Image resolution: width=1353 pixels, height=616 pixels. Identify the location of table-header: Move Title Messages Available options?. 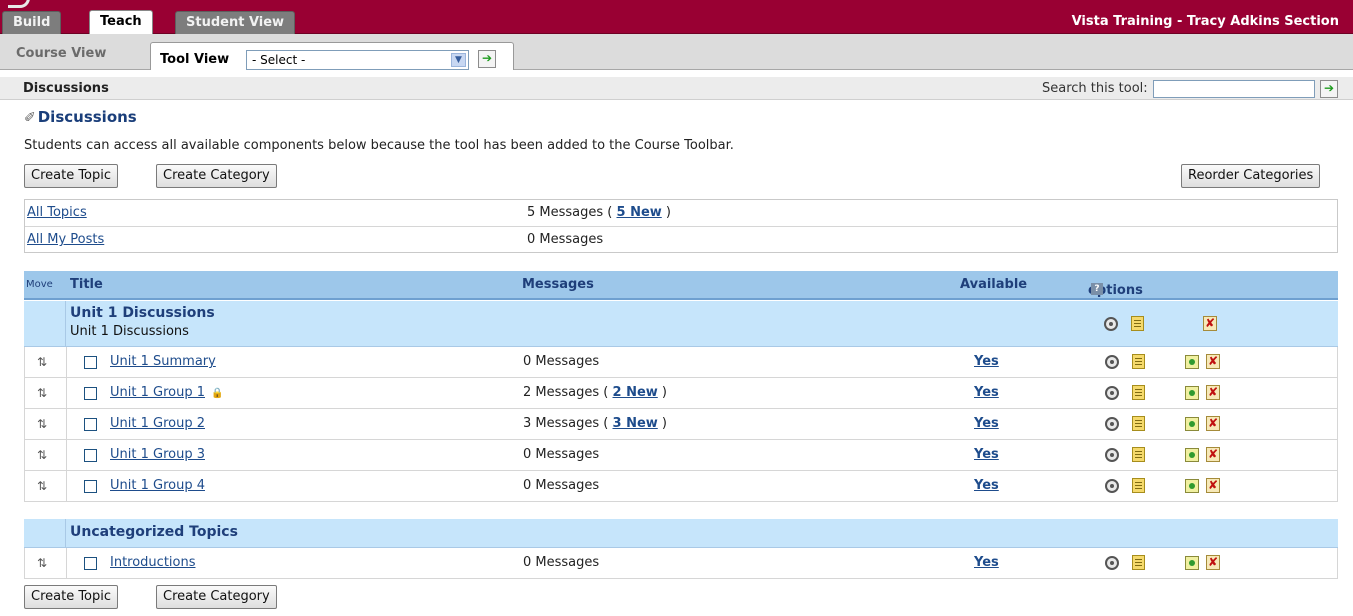
(681, 285).